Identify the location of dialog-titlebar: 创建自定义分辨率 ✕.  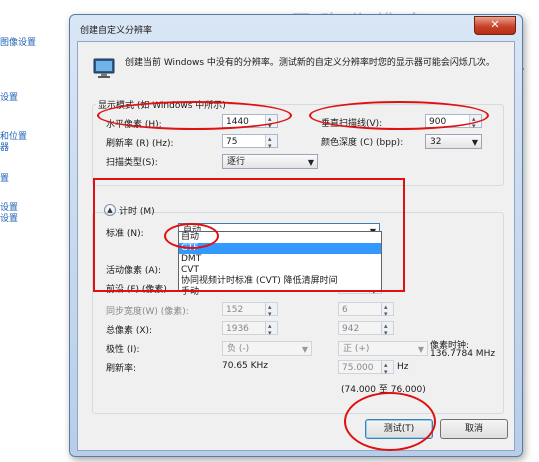
(296, 28).